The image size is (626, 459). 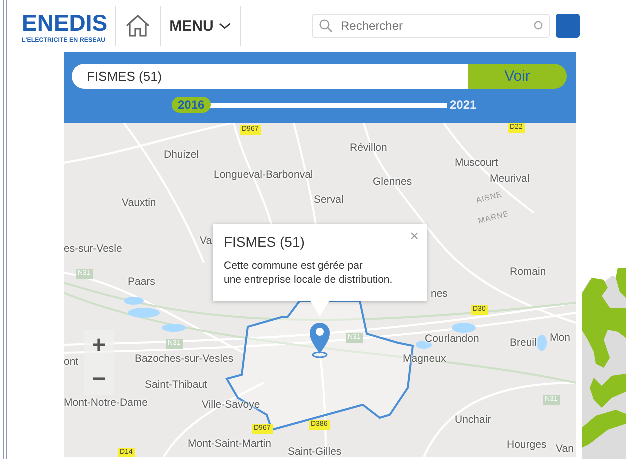 I want to click on slider-end-label: 2021, so click(x=463, y=105).